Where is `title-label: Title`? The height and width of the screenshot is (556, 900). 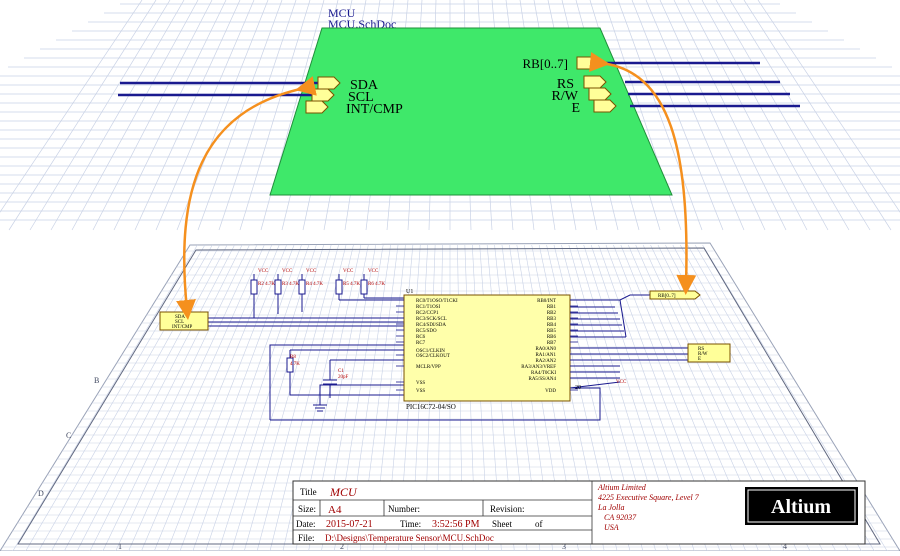 title-label: Title is located at coordinates (308, 492).